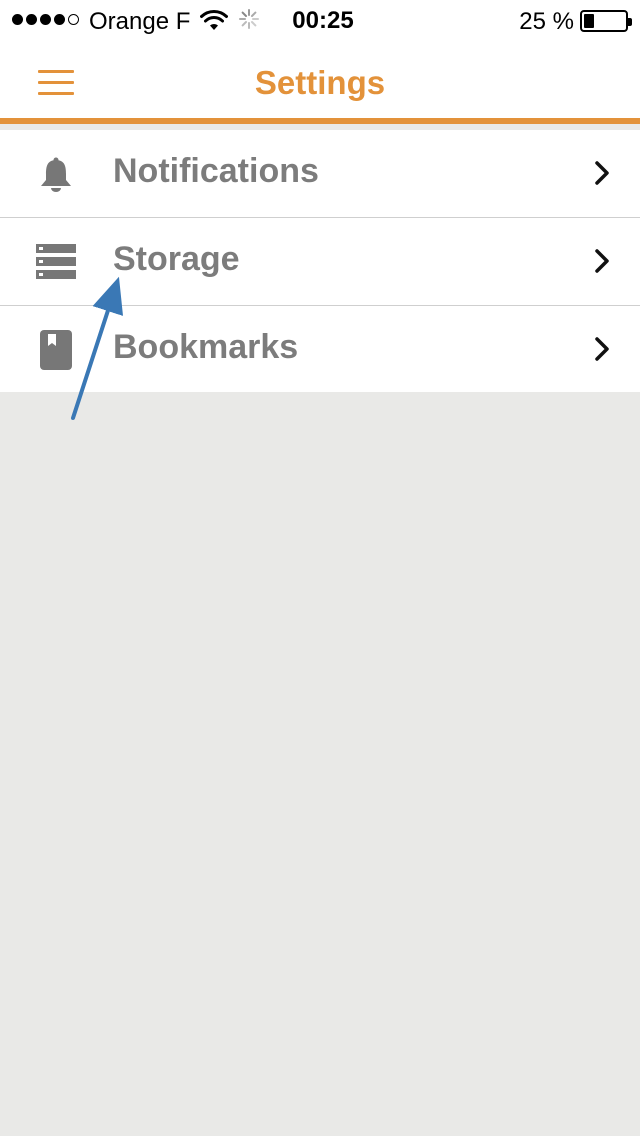  I want to click on settings-item-storage: Storage, so click(320, 262).